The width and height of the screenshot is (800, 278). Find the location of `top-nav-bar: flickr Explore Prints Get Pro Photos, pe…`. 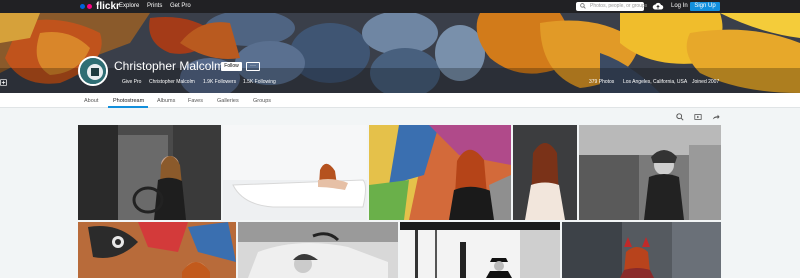

top-nav-bar: flickr Explore Prints Get Pro Photos, pe… is located at coordinates (400, 6).